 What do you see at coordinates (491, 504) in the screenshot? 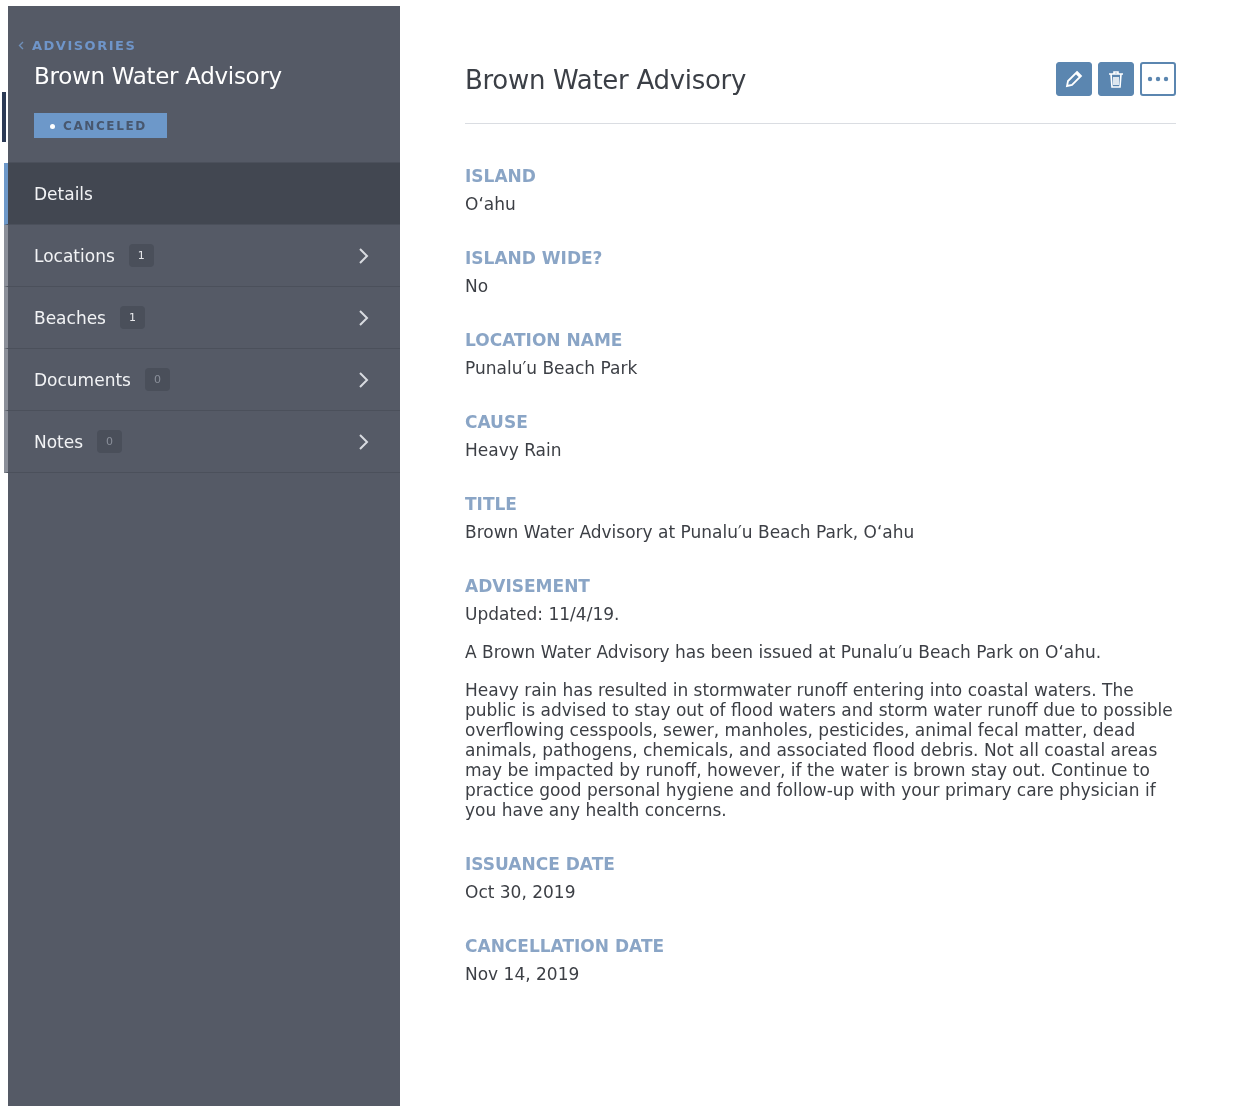
I see `field-label: TITLE` at bounding box center [491, 504].